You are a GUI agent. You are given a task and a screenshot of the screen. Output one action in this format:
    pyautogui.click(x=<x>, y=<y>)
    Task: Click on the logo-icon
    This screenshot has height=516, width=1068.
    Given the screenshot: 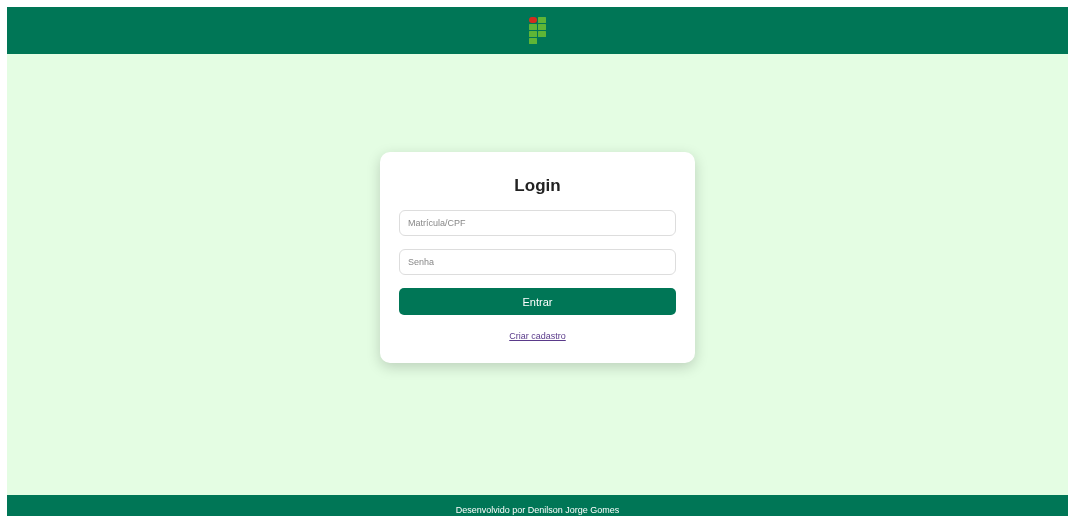 What is the action you would take?
    pyautogui.click(x=537, y=30)
    